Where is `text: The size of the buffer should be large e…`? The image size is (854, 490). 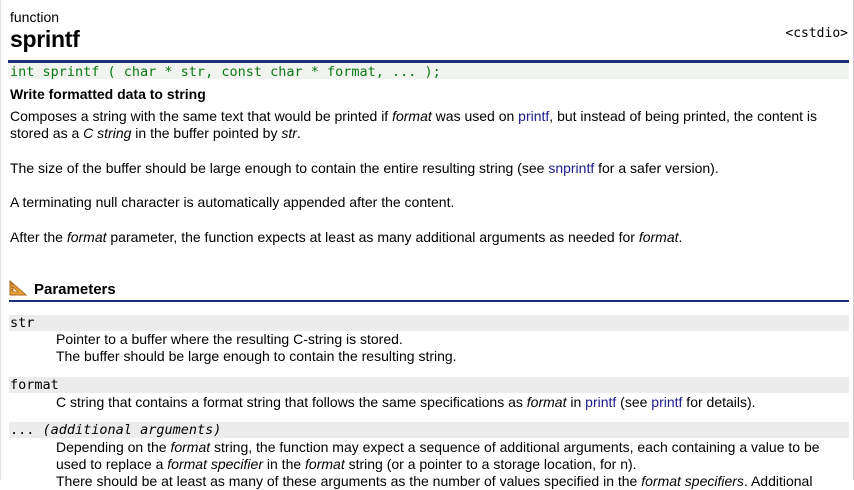
text: The size of the buffer should be large e… is located at coordinates (279, 168).